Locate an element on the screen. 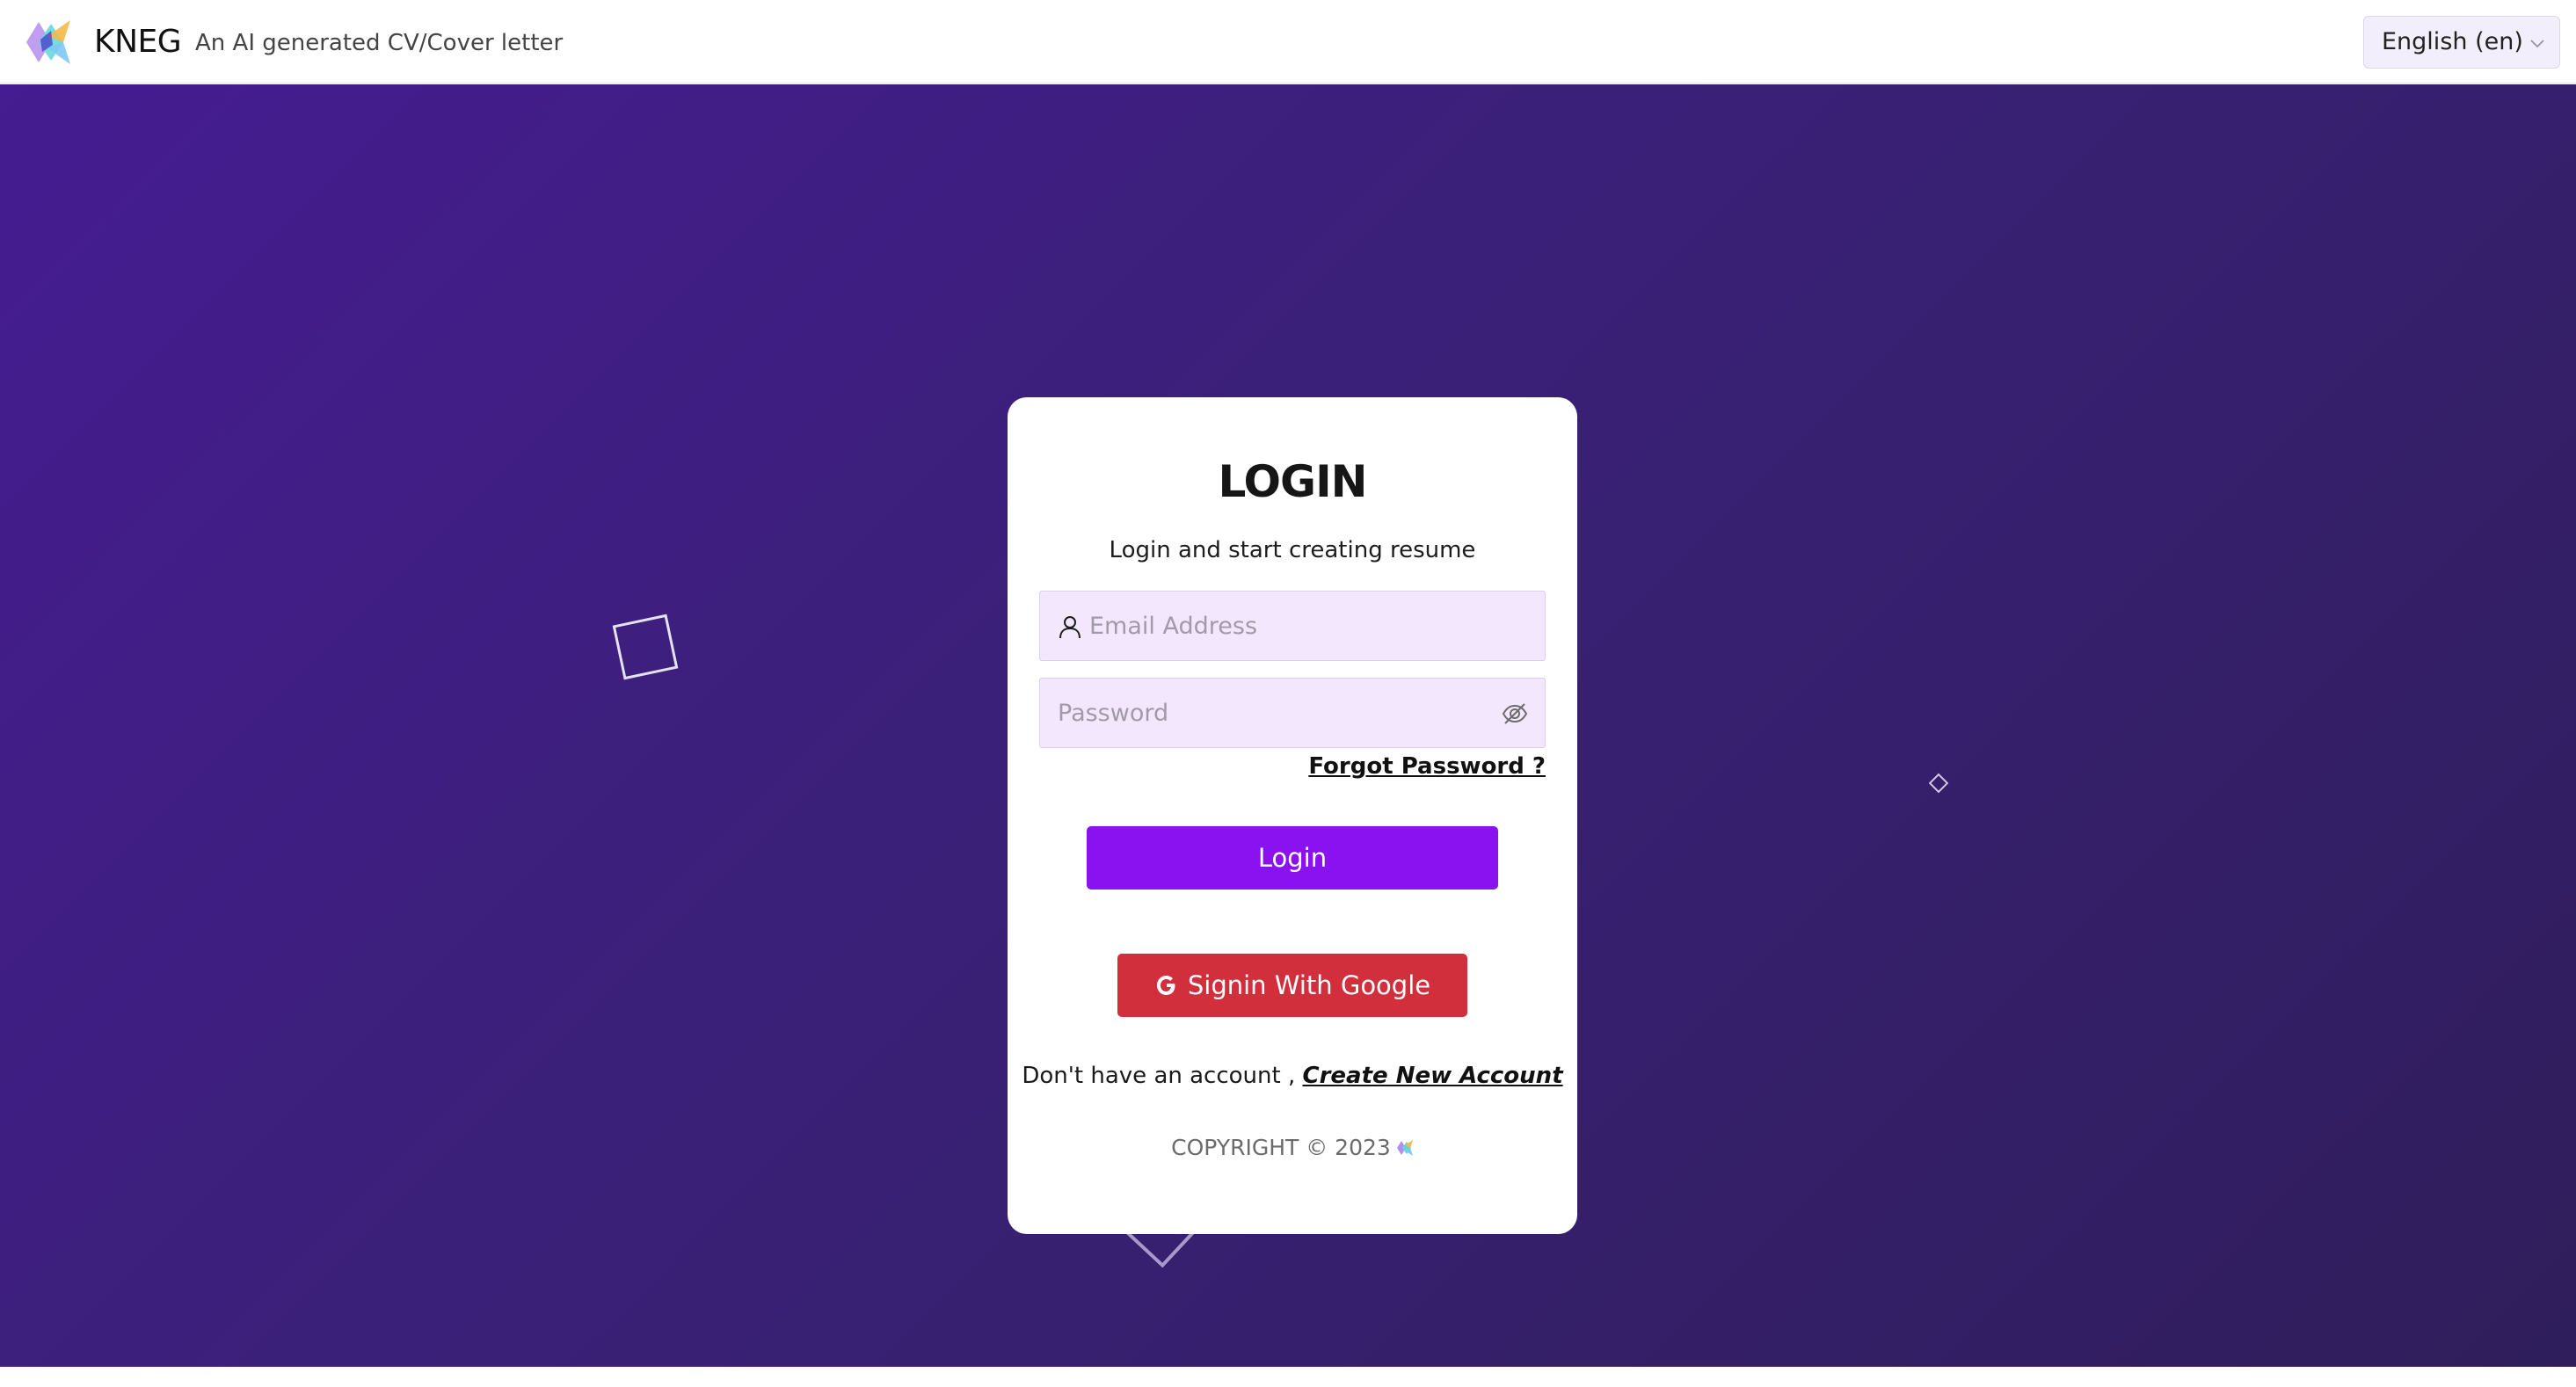 This screenshot has width=2576, height=1387. login-button: Login is located at coordinates (1292, 858).